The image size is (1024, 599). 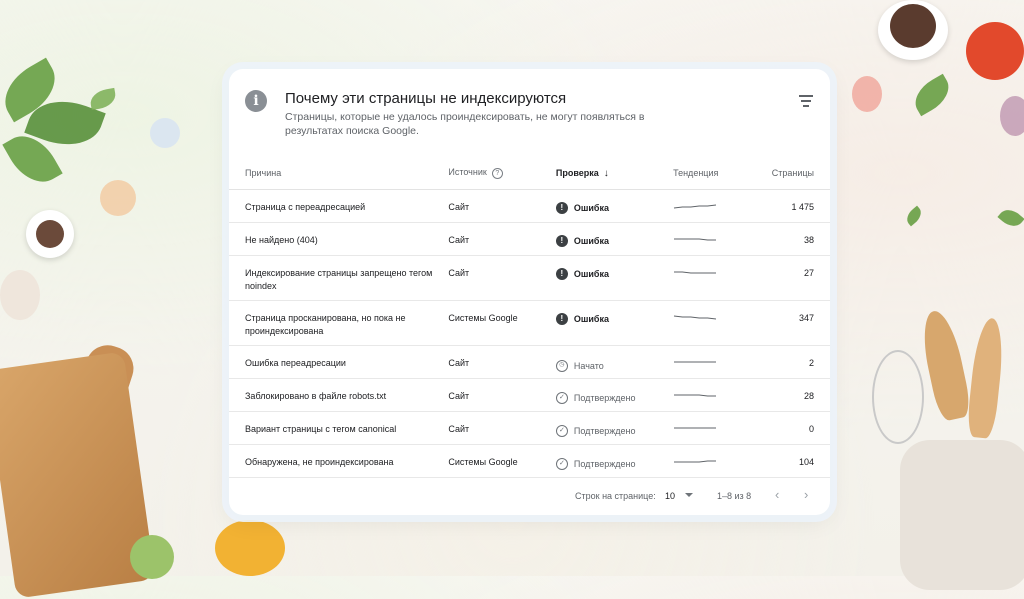 I want to click on column-header-source: Источник?, so click(x=502, y=173).